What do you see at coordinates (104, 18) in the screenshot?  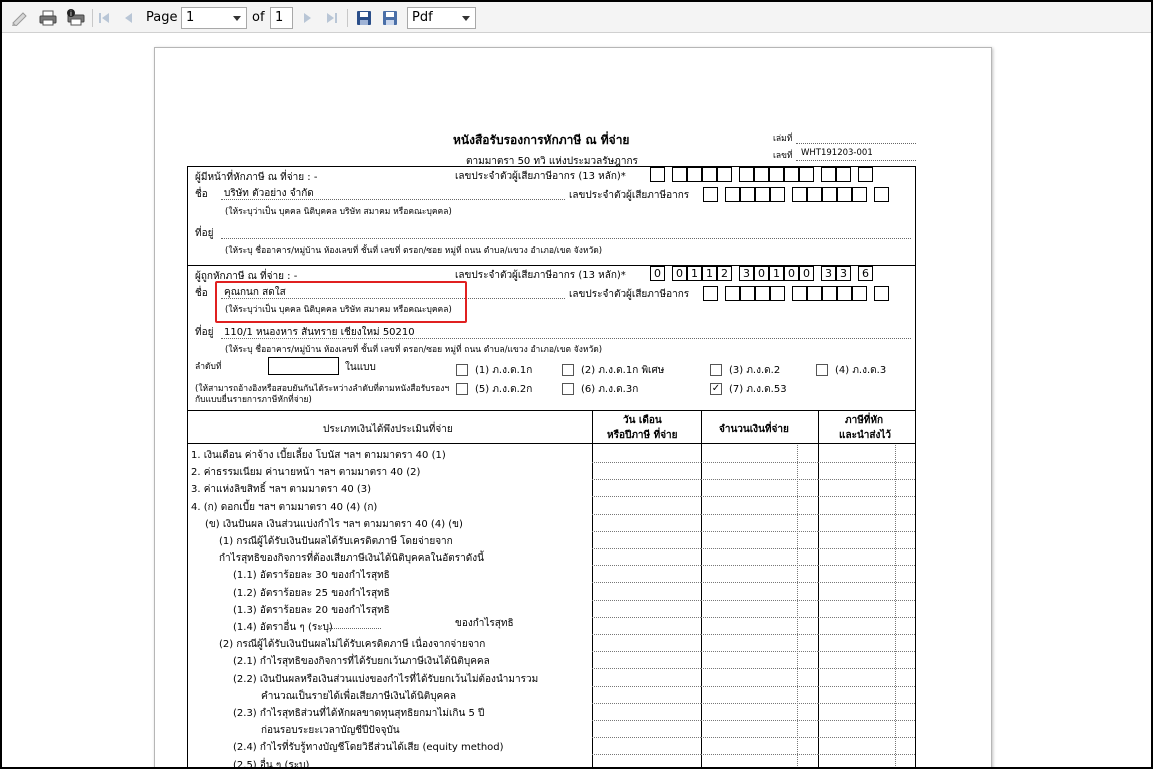 I see `first-page-button` at bounding box center [104, 18].